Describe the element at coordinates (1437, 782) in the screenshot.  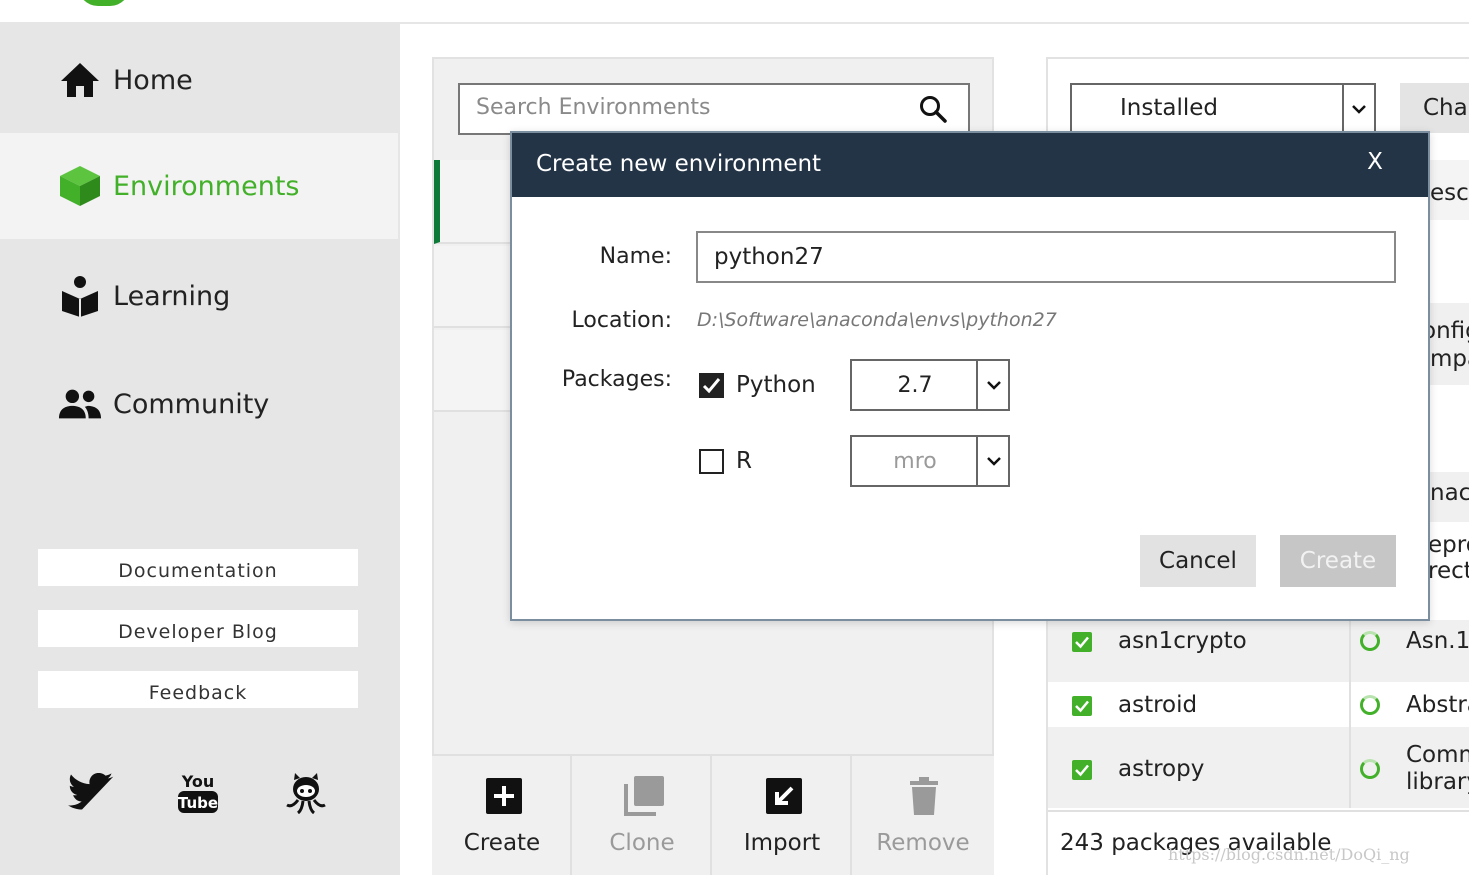
I see `package-description: library` at that location.